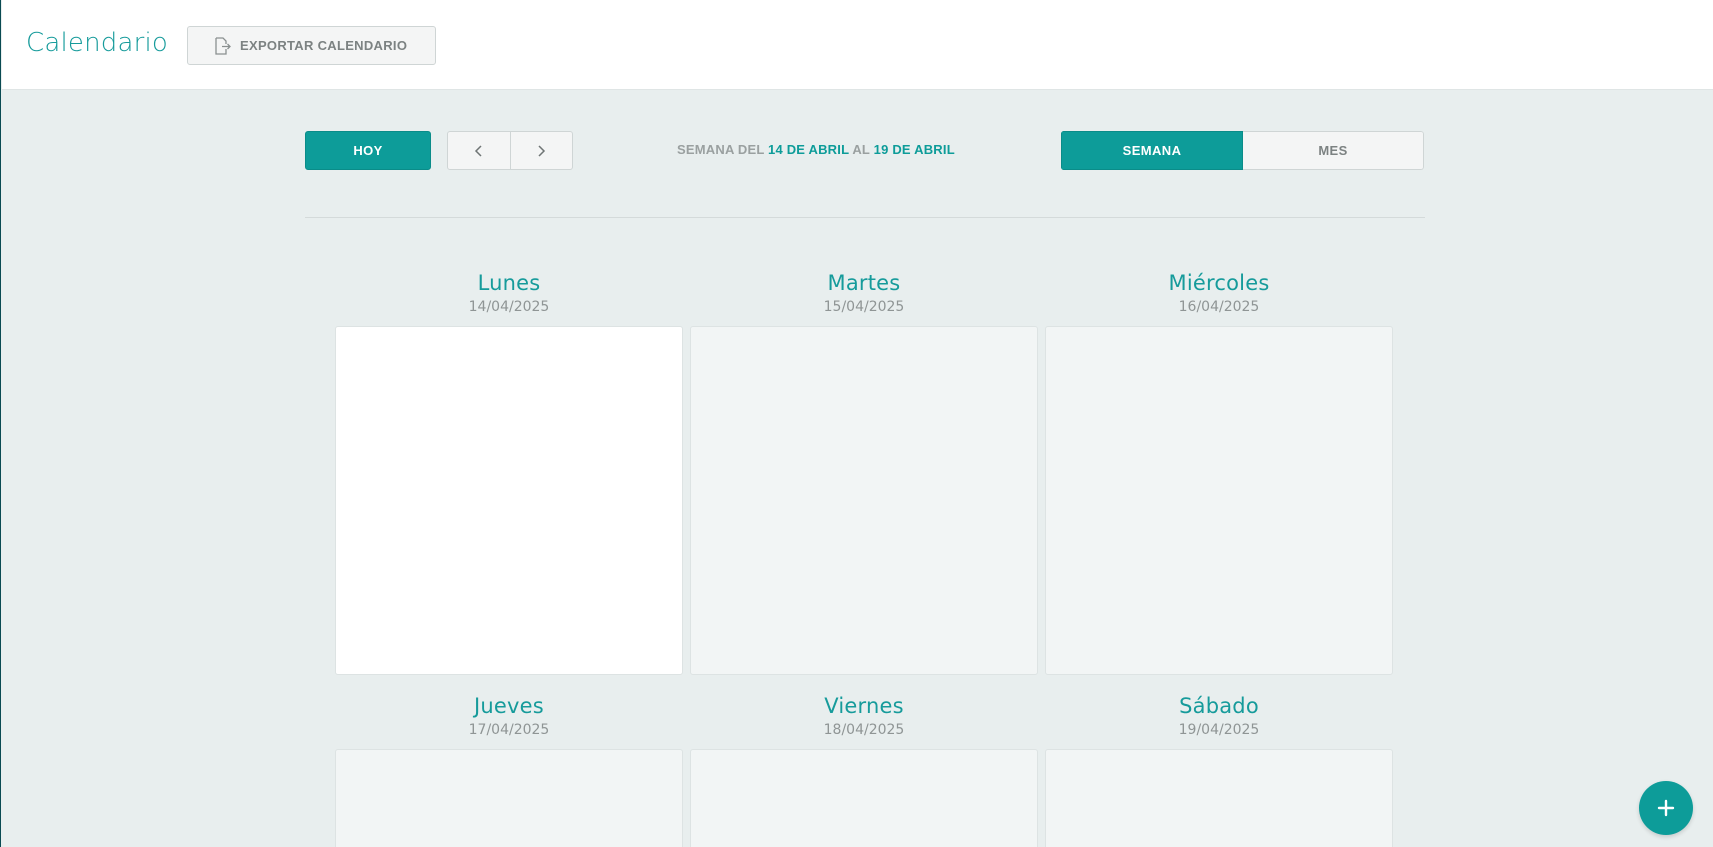 This screenshot has width=1713, height=847. What do you see at coordinates (1219, 500) in the screenshot?
I see `day-cell-miercoles` at bounding box center [1219, 500].